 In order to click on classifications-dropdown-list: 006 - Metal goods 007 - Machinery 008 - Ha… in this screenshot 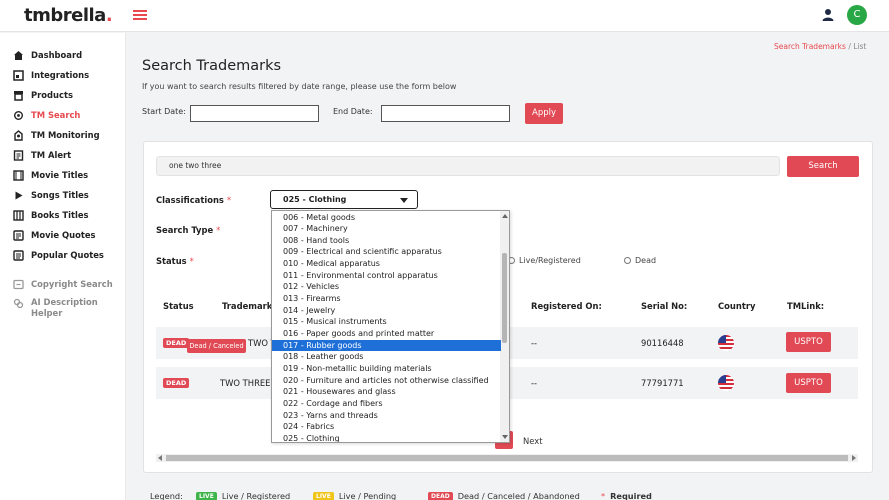, I will do `click(390, 326)`.